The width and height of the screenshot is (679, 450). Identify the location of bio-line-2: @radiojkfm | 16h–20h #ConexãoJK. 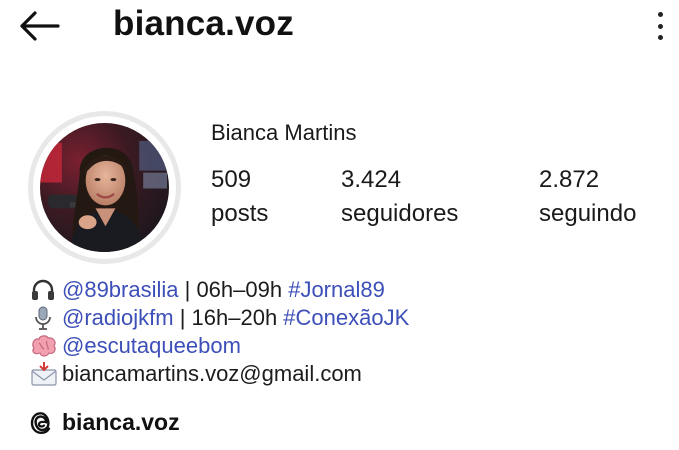
(219, 318).